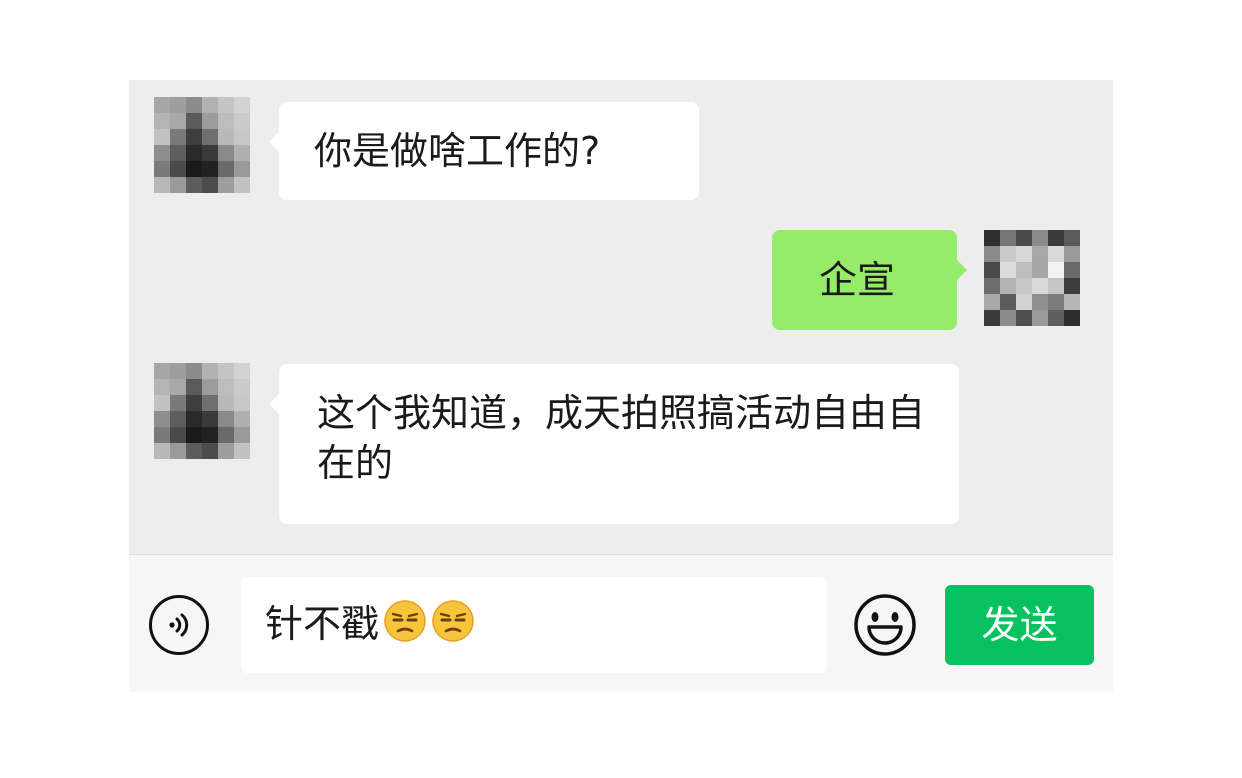 The height and width of the screenshot is (778, 1242). I want to click on emoji-icon, so click(885, 625).